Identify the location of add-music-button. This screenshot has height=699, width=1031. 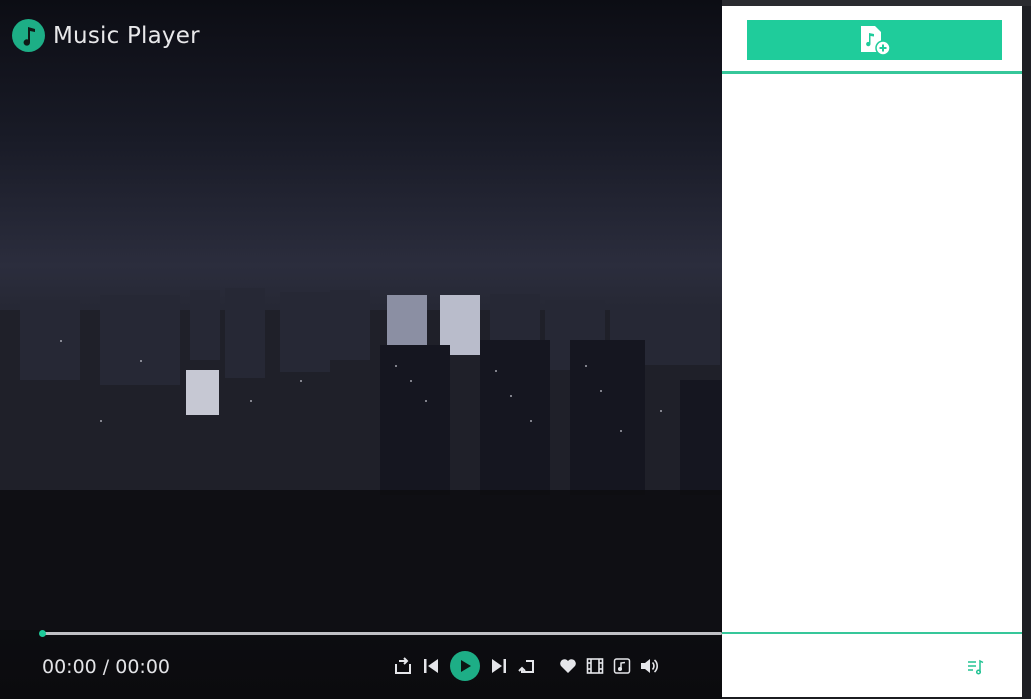
(874, 40).